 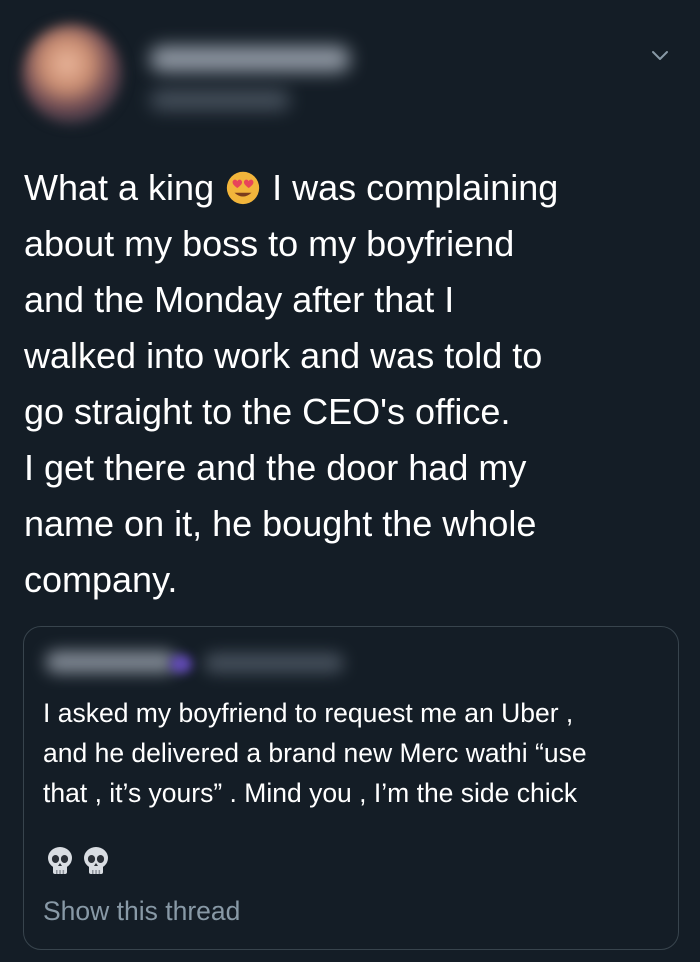 I want to click on tweet-line: name on it, he bought the whole, so click(x=280, y=523).